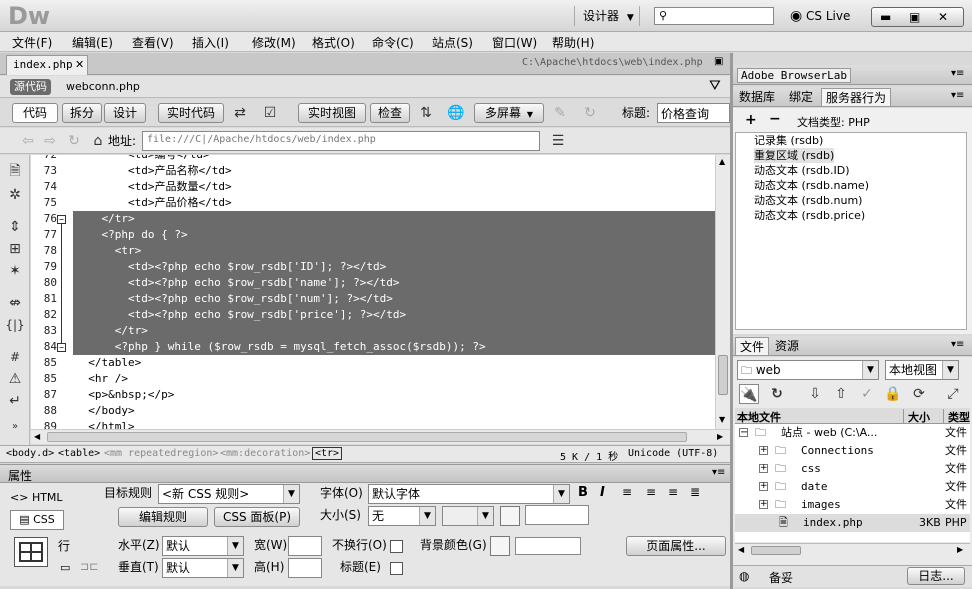 The height and width of the screenshot is (589, 972). Describe the element at coordinates (305, 568) in the screenshot. I see `height-input` at that location.